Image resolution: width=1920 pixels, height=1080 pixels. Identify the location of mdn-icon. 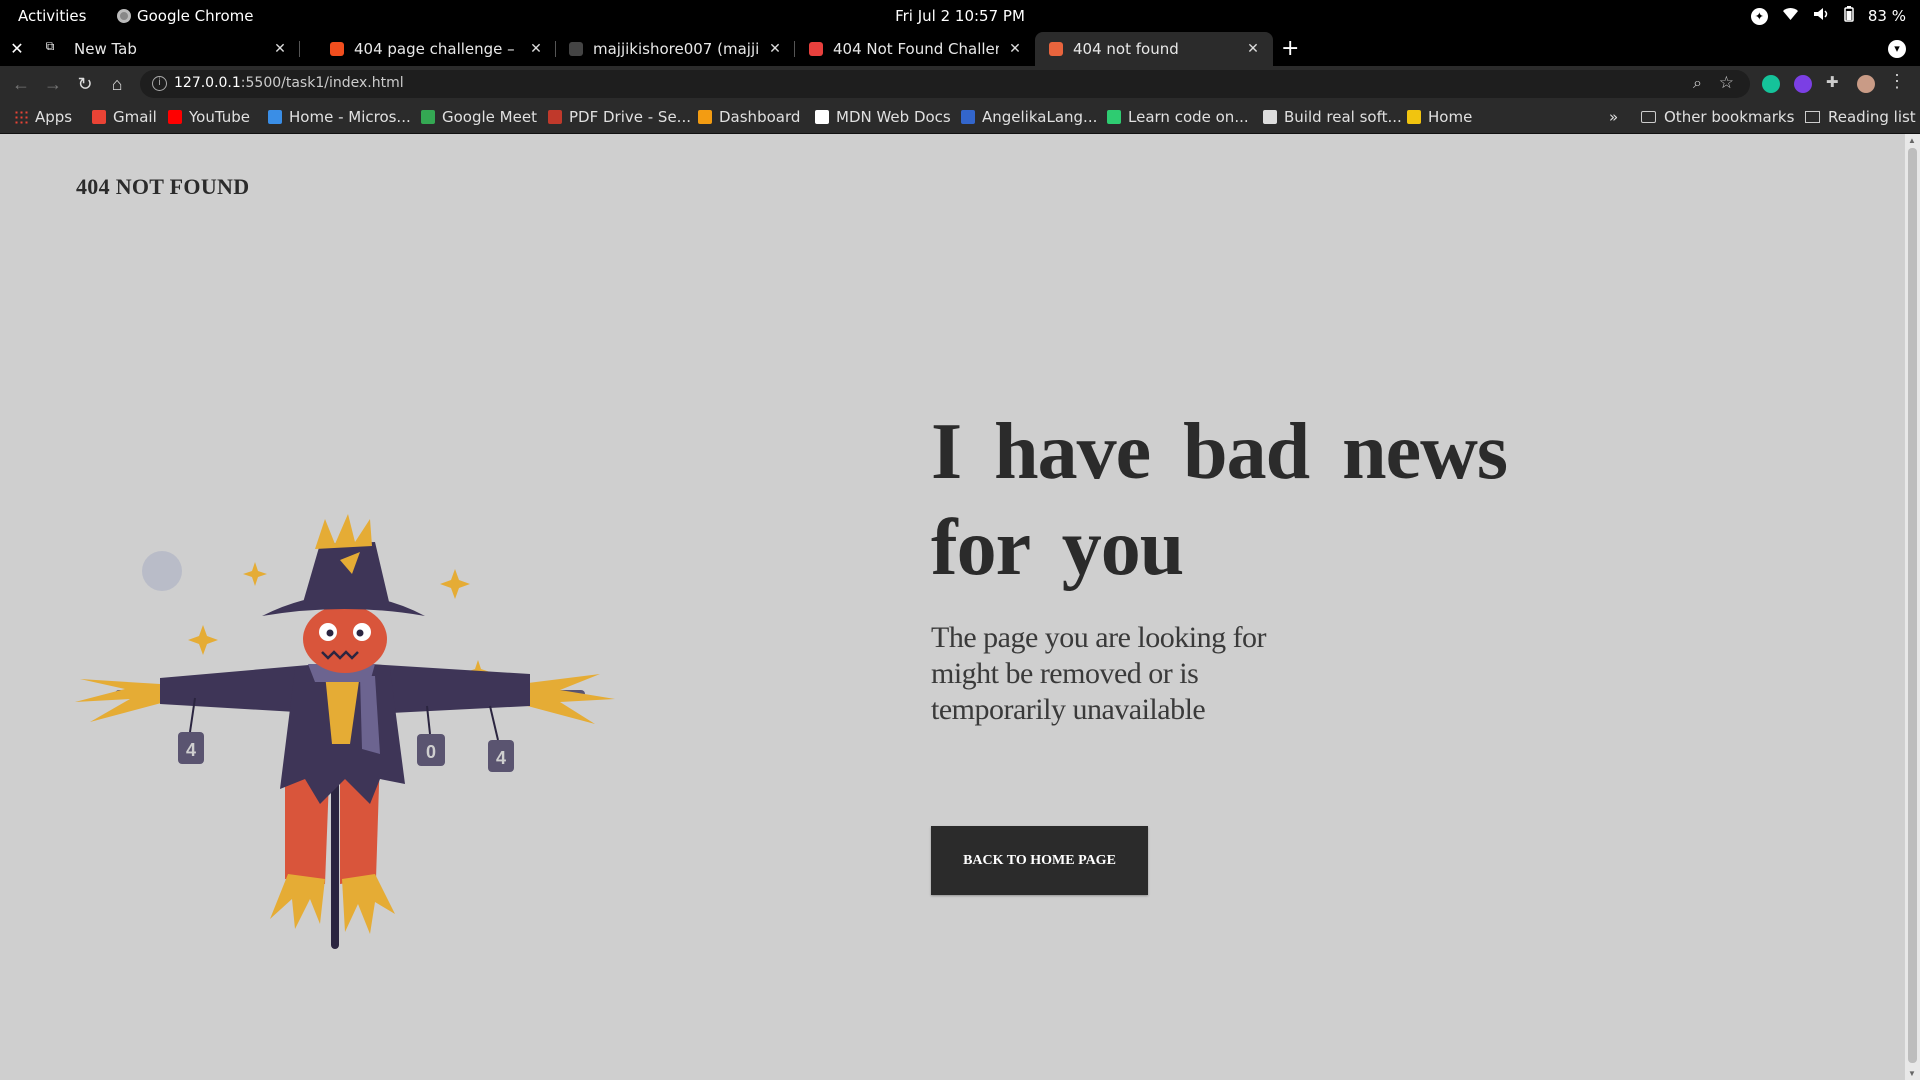
(822, 117).